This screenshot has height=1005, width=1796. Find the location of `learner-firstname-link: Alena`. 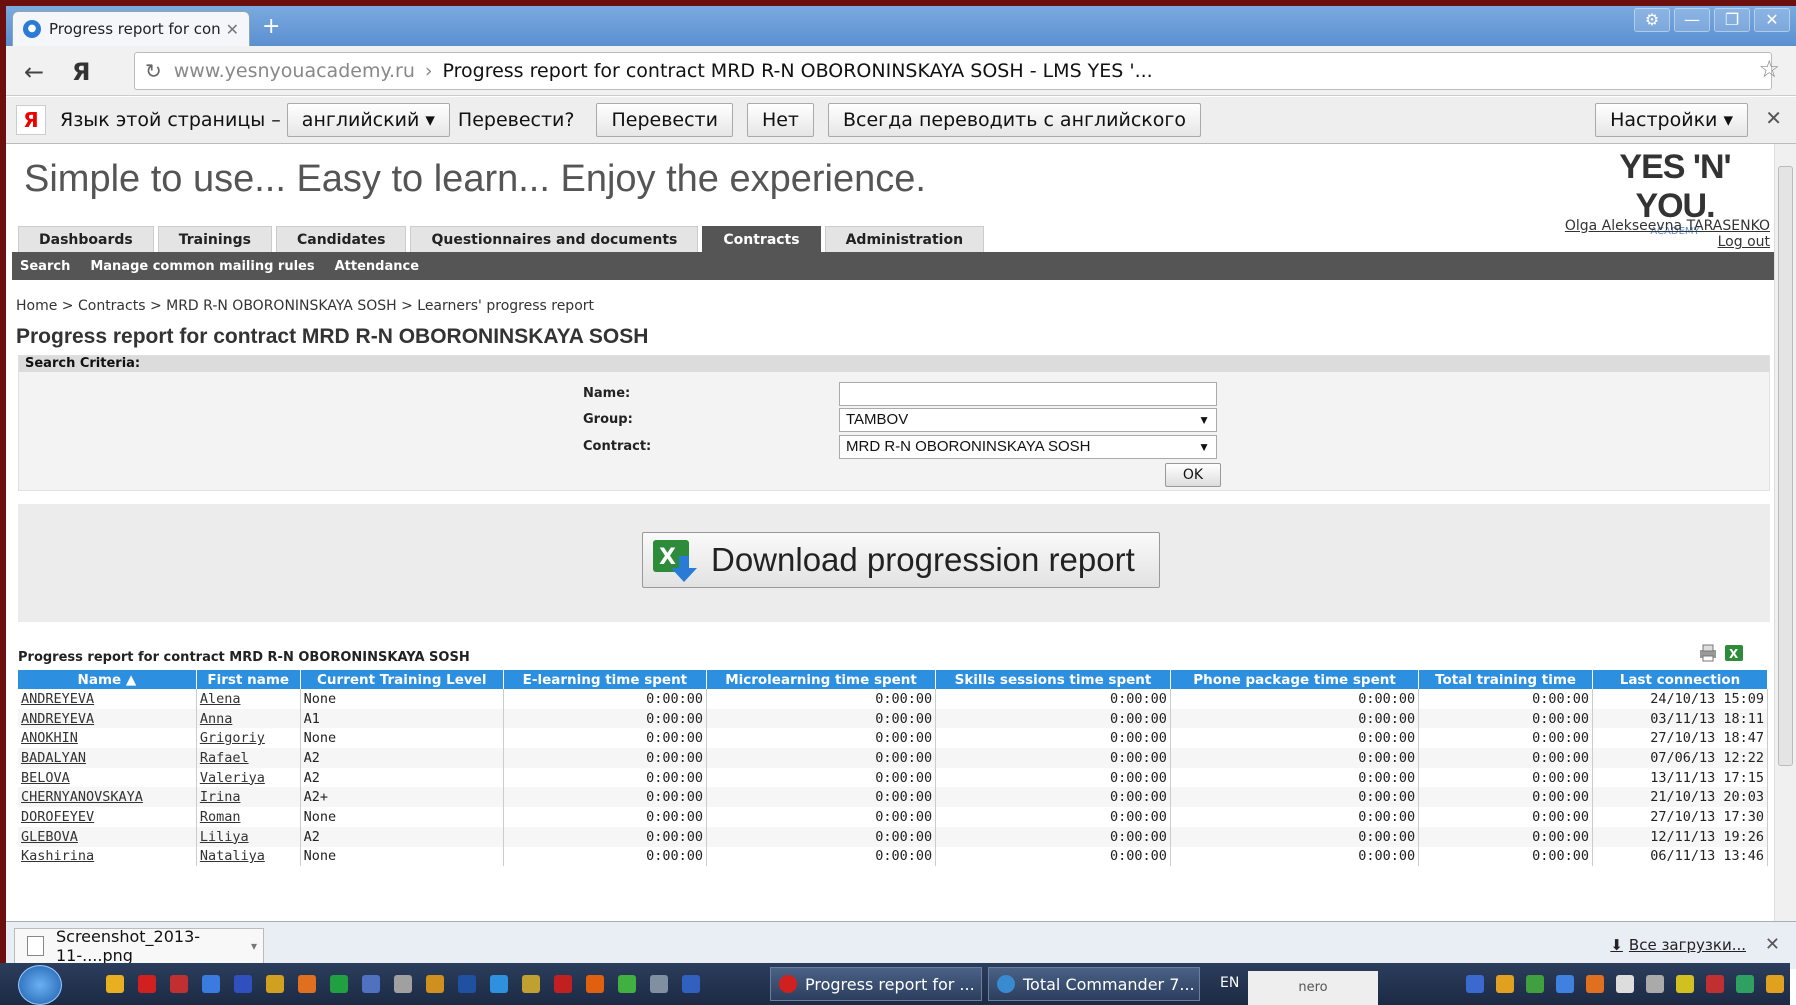

learner-firstname-link: Alena is located at coordinates (220, 699).